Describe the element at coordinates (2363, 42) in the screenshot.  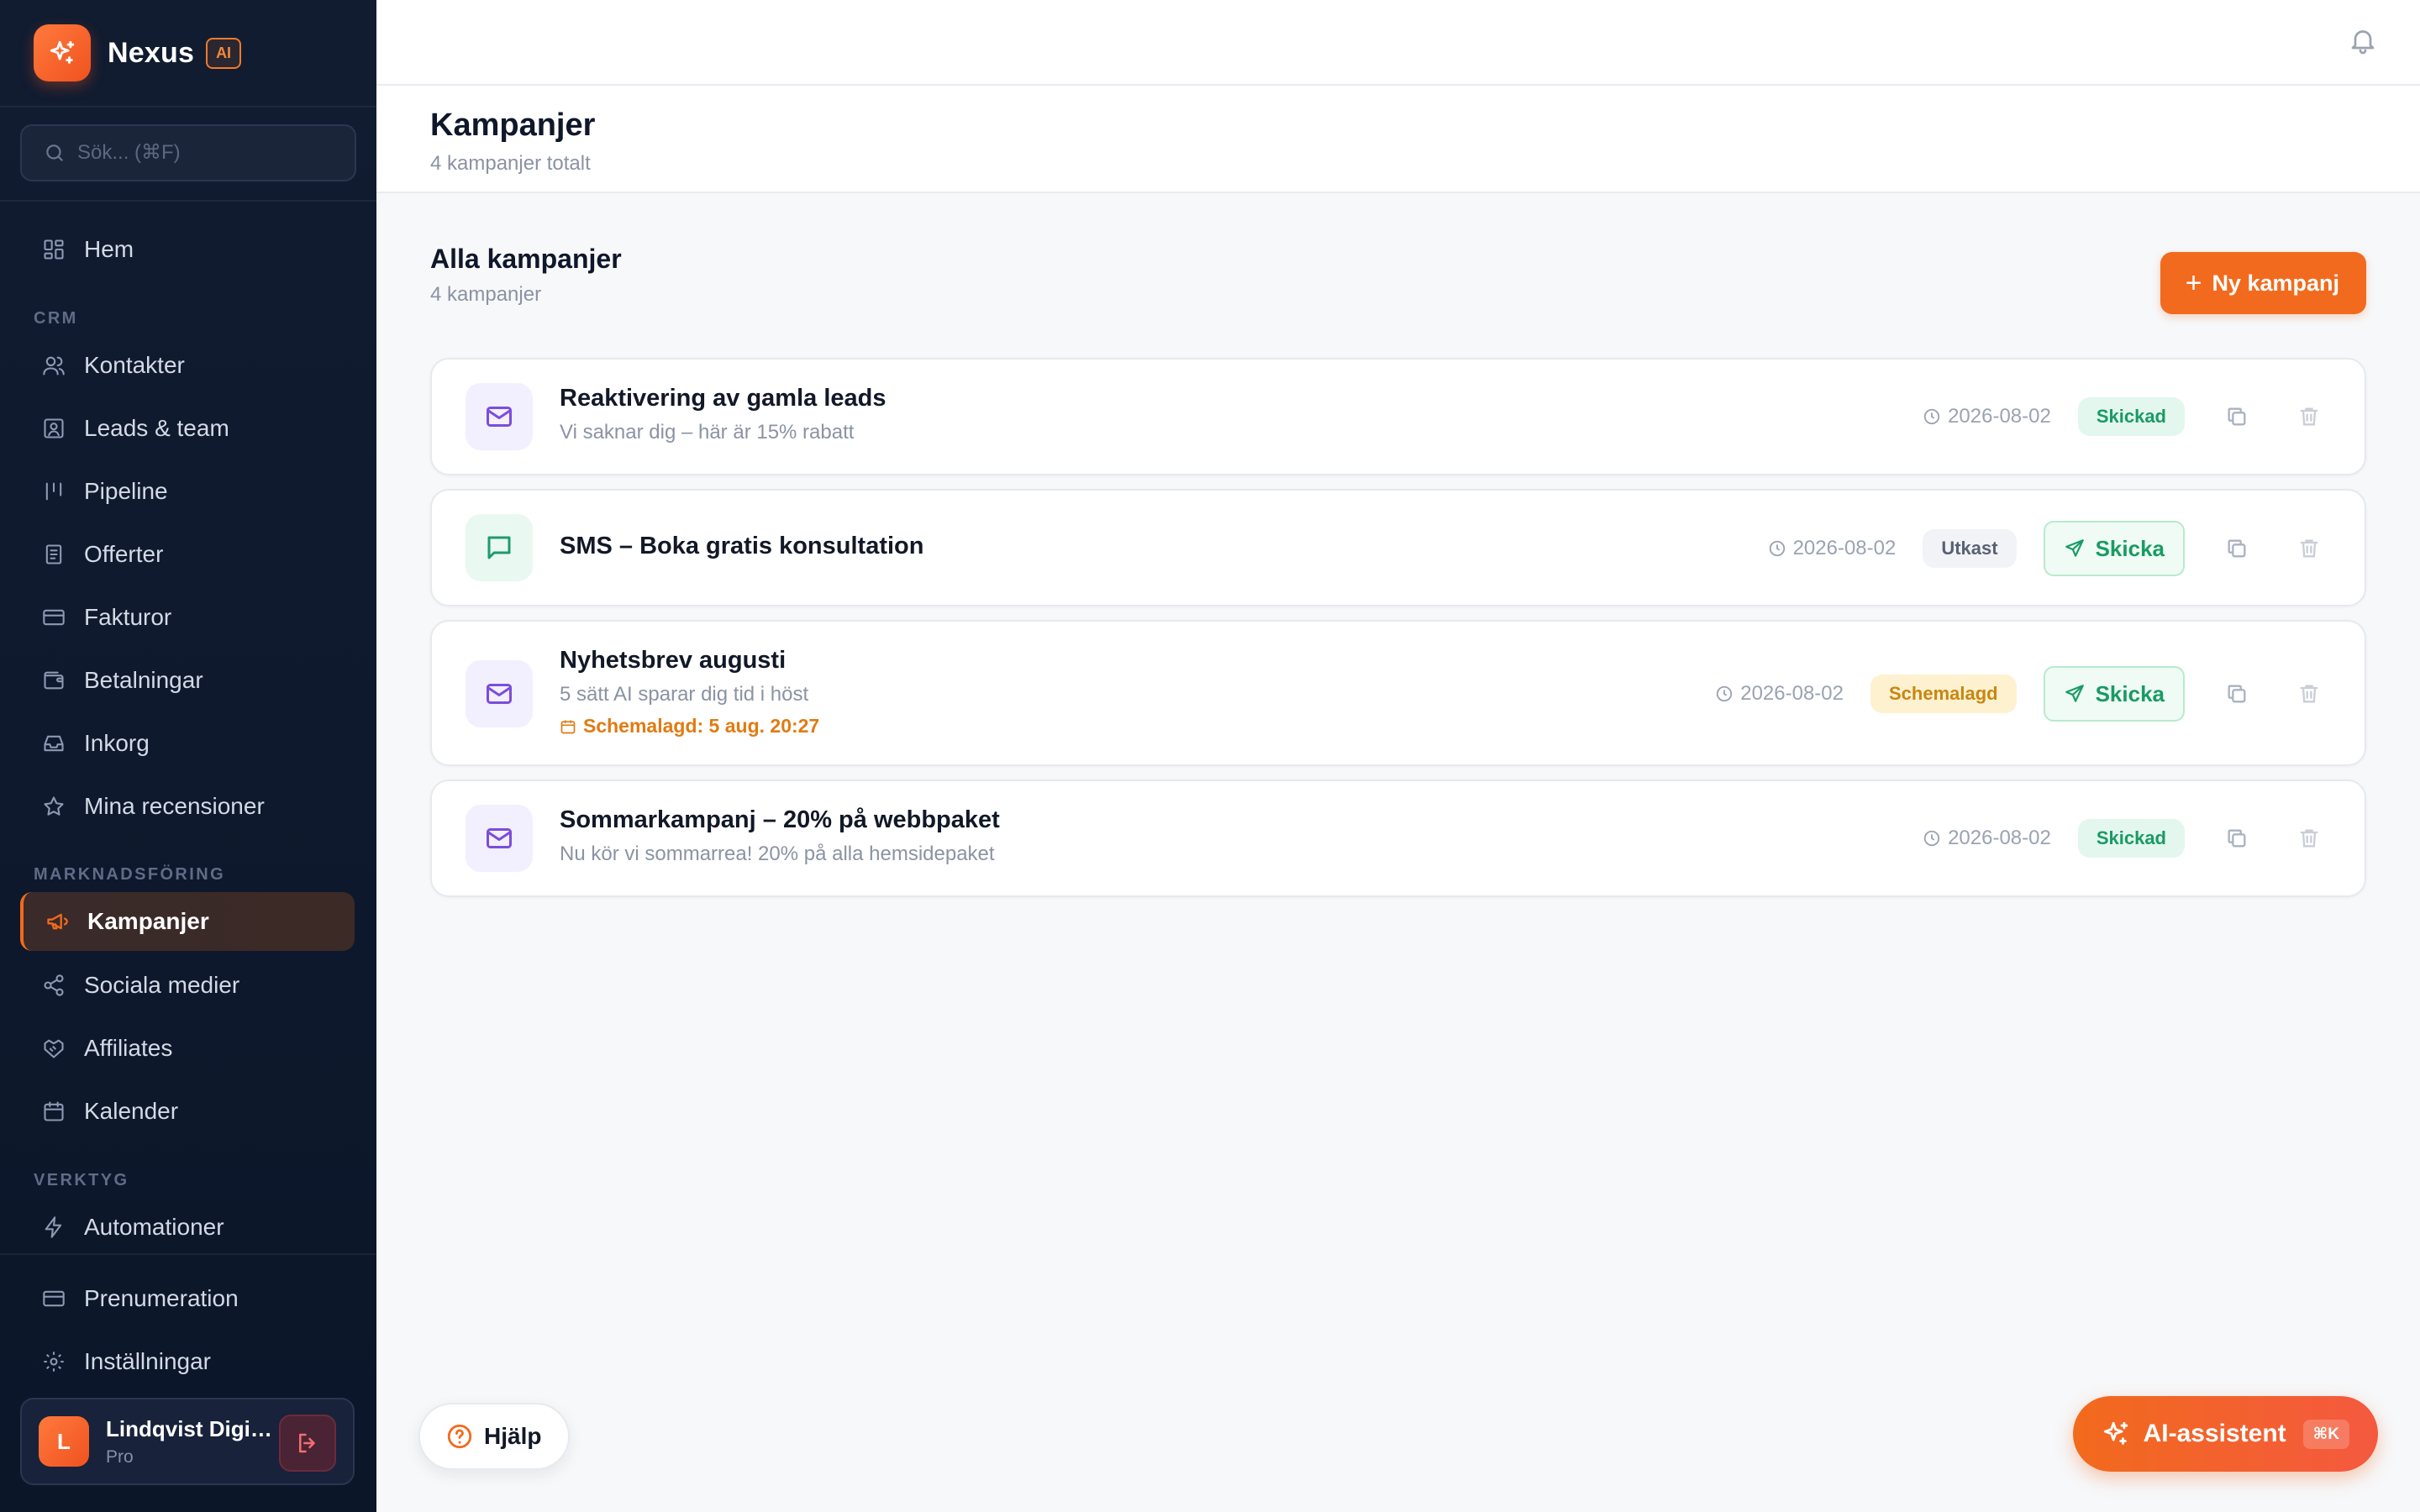
I see `notifications-button` at that location.